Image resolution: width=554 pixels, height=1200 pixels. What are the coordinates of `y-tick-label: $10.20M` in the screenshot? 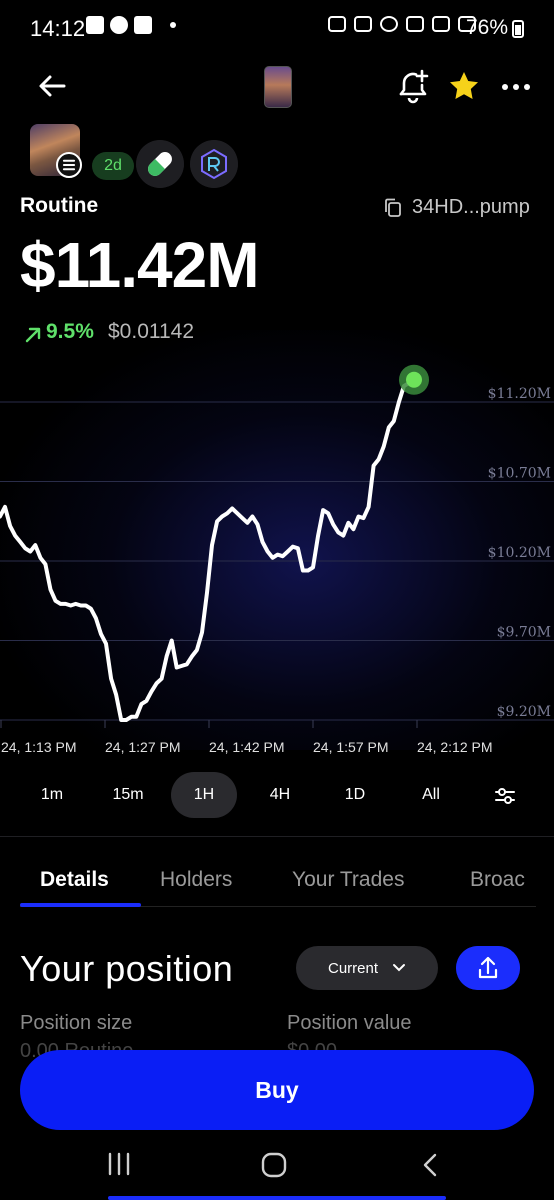 It's located at (519, 553).